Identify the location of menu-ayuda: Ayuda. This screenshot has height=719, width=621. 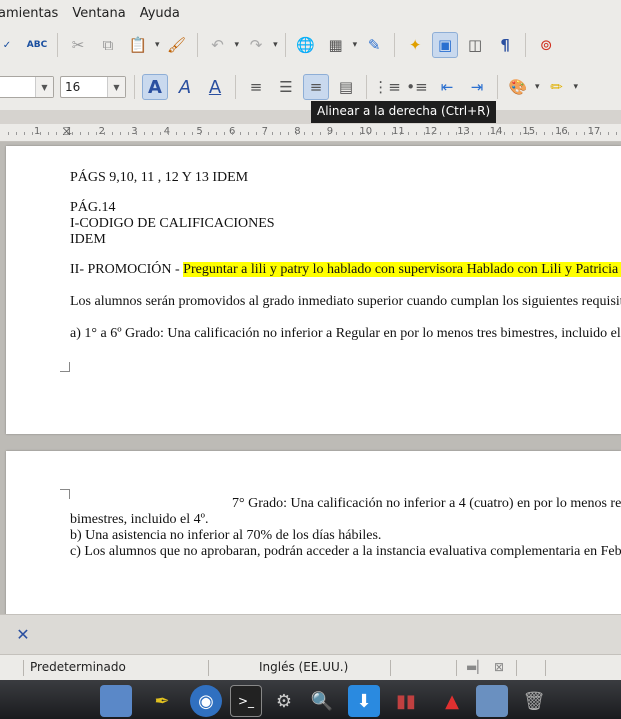
(160, 13).